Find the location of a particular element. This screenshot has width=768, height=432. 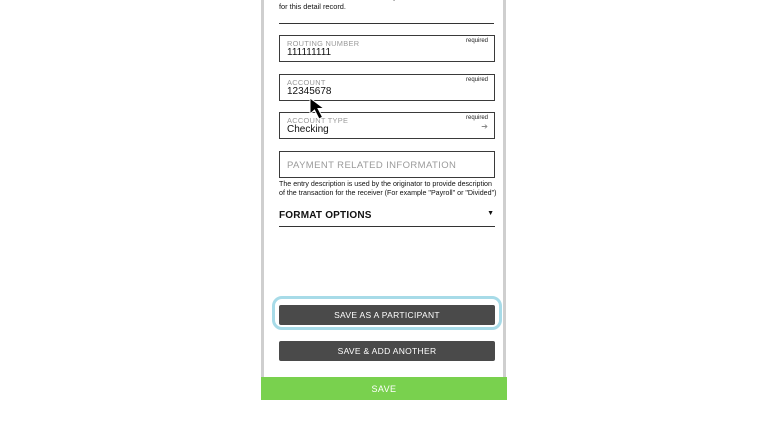

payment-related-information-field: PAYMENT RELATED INFORMATION is located at coordinates (387, 164).